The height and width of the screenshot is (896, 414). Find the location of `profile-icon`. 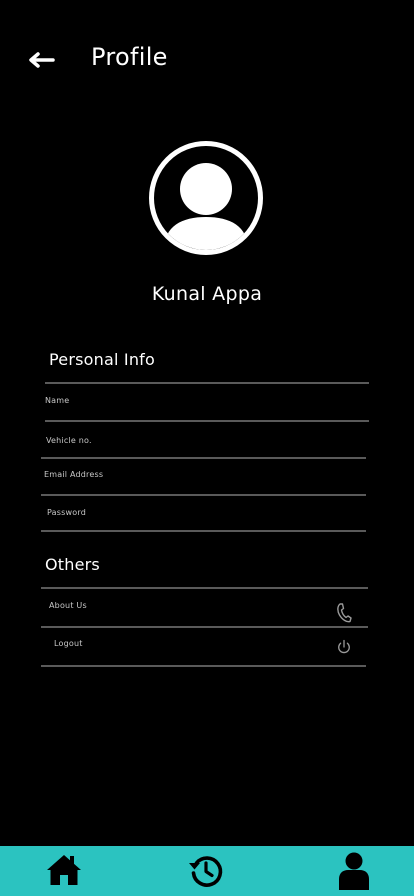

profile-icon is located at coordinates (354, 871).